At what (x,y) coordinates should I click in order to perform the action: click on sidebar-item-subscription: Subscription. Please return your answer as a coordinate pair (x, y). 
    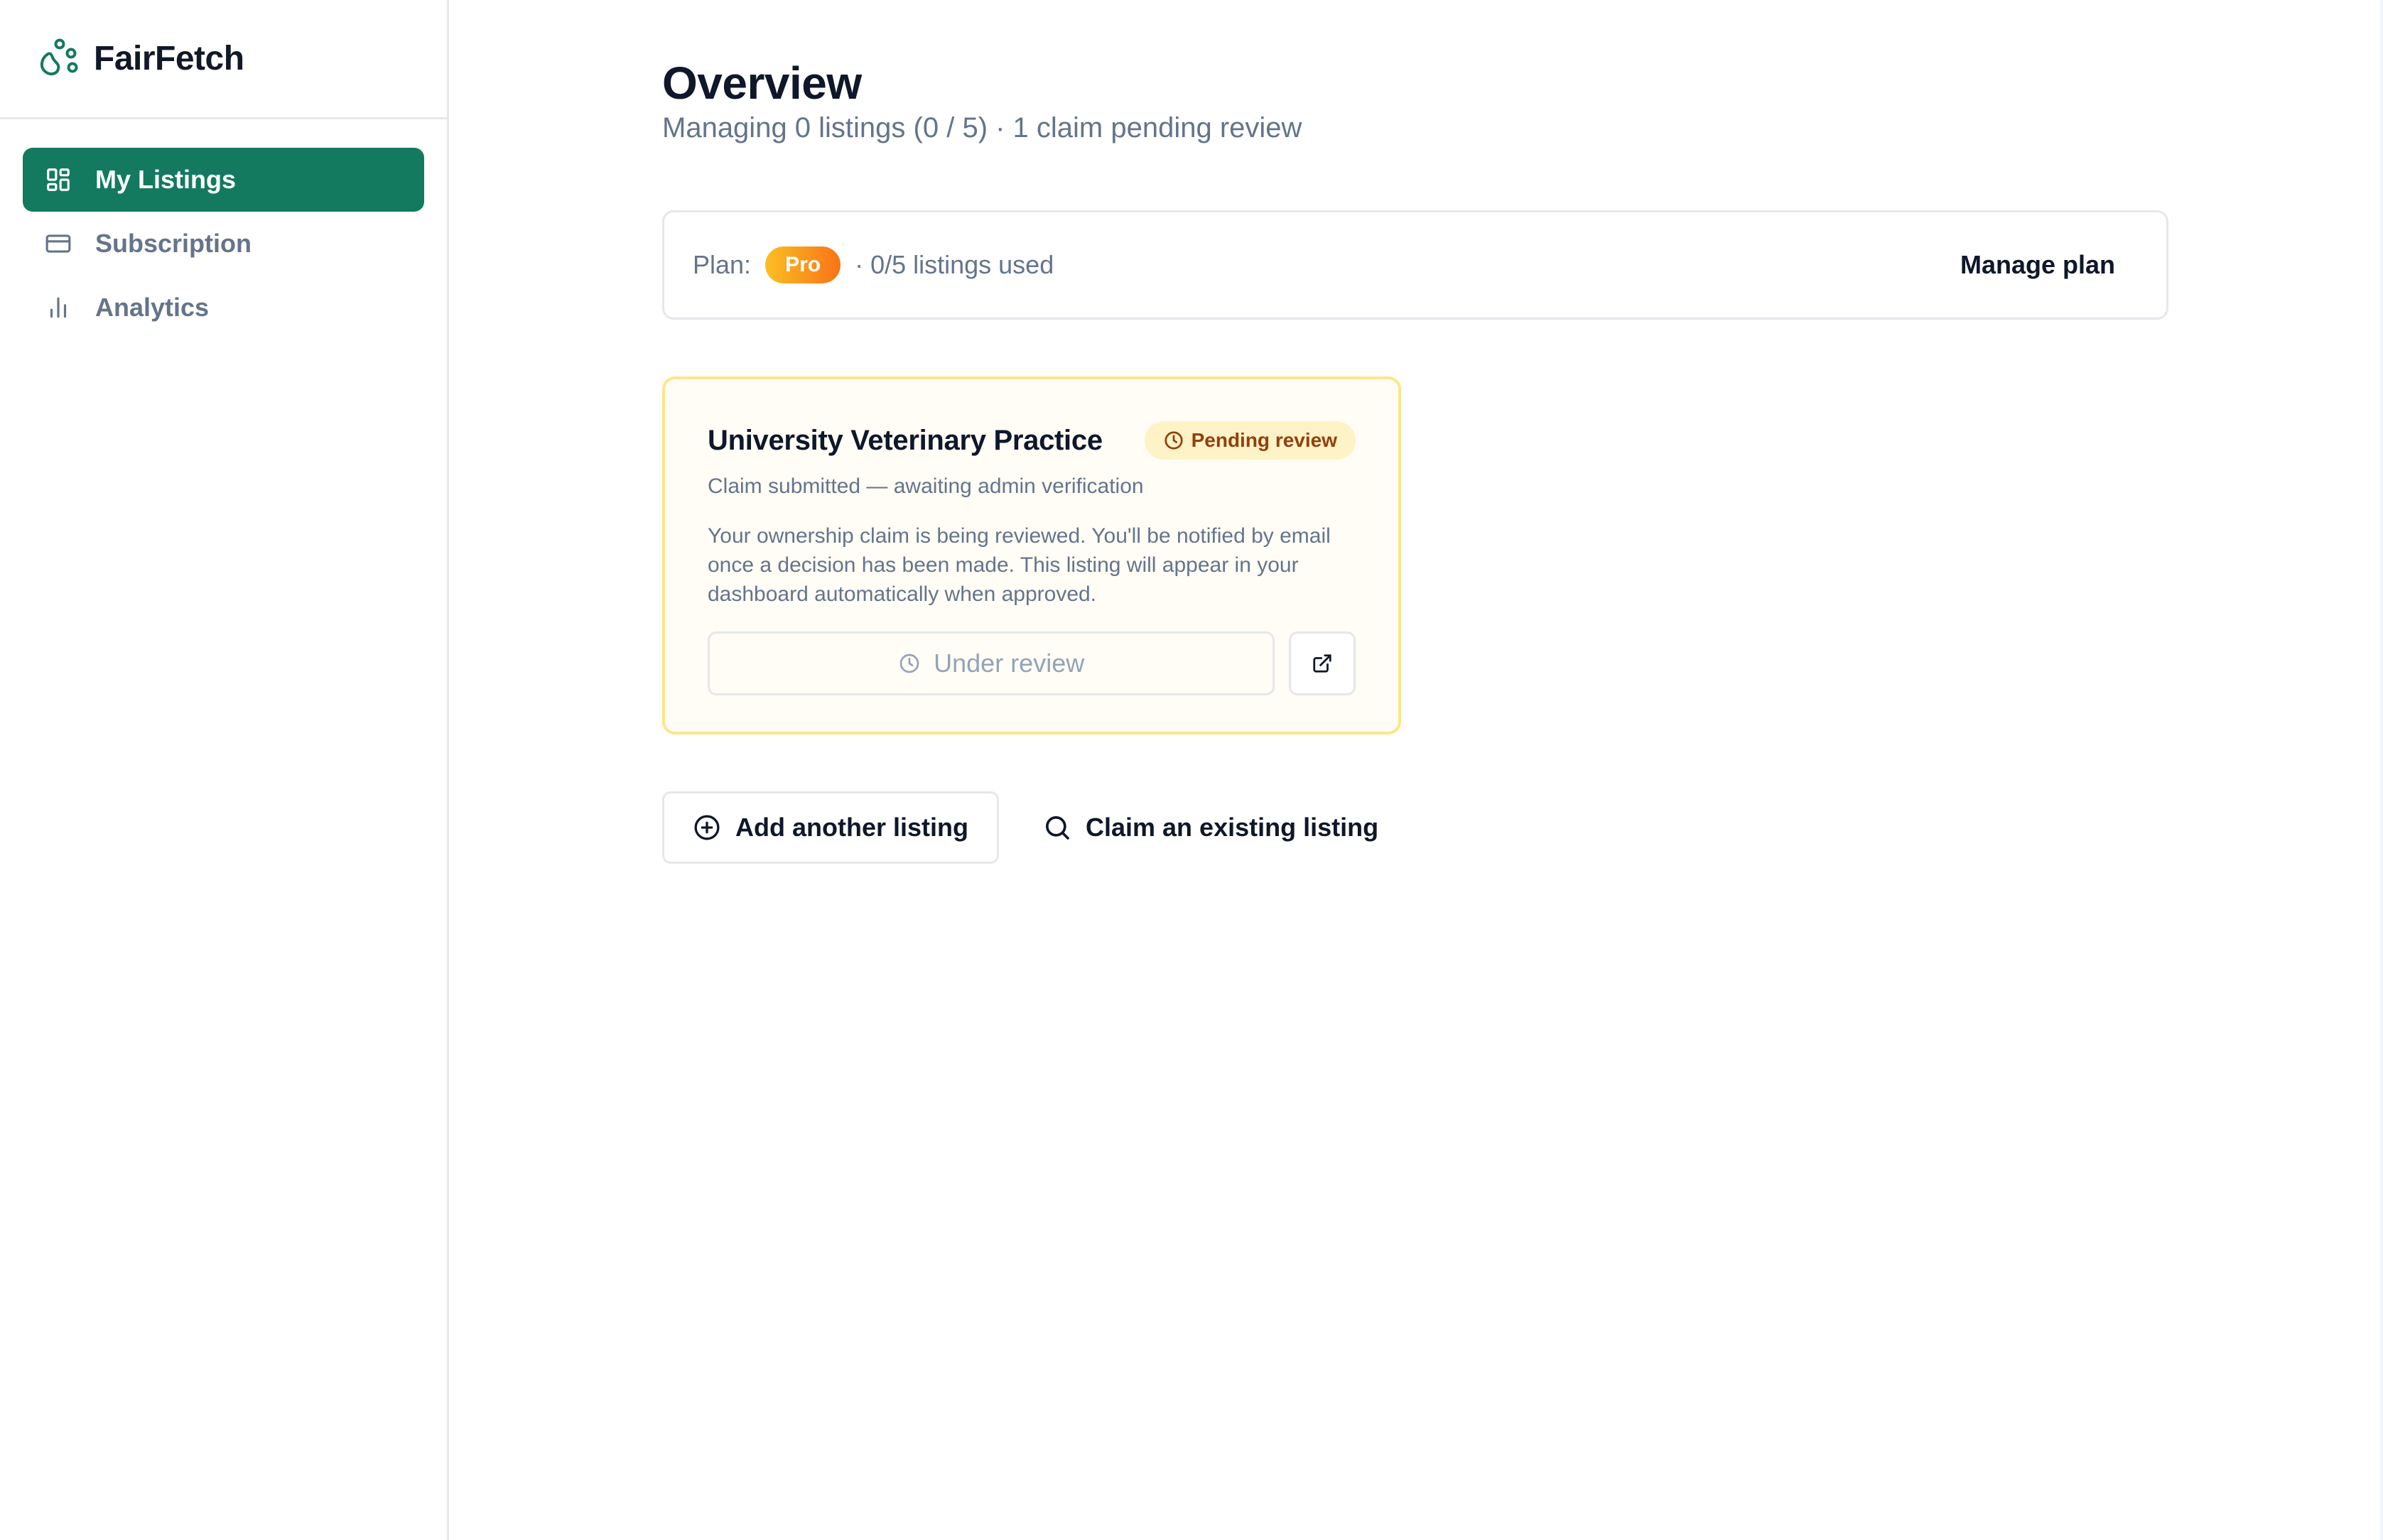
    Looking at the image, I should click on (223, 244).